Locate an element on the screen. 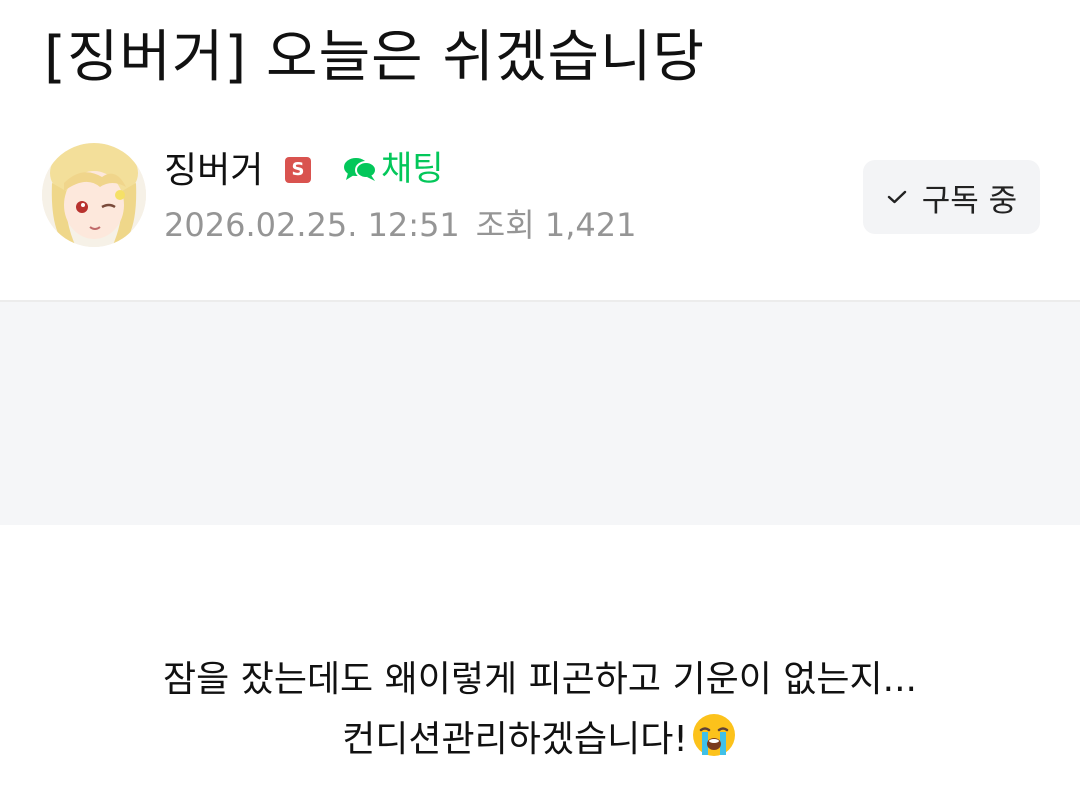 The image size is (1080, 807). chat-button: 채팅 is located at coordinates (393, 169).